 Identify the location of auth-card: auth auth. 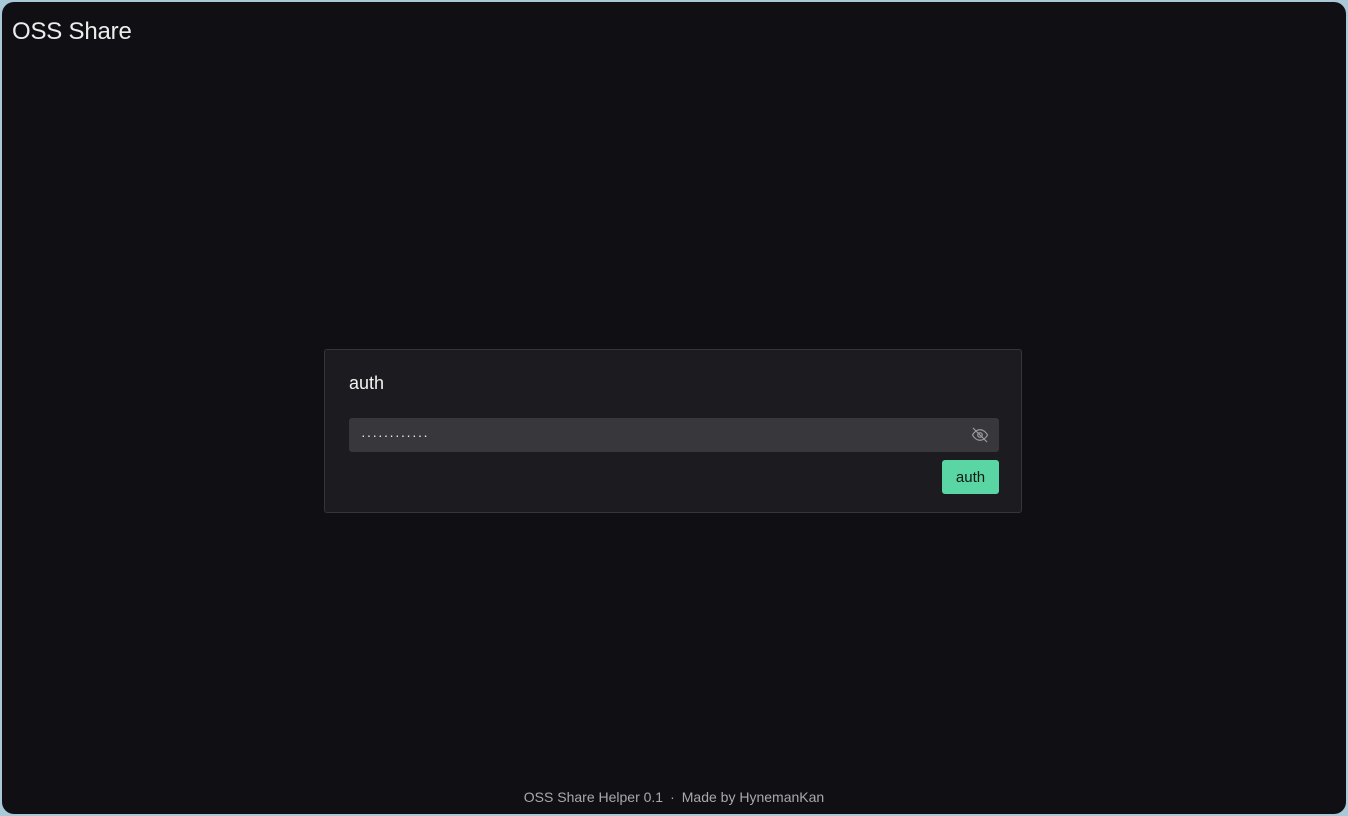
(673, 431).